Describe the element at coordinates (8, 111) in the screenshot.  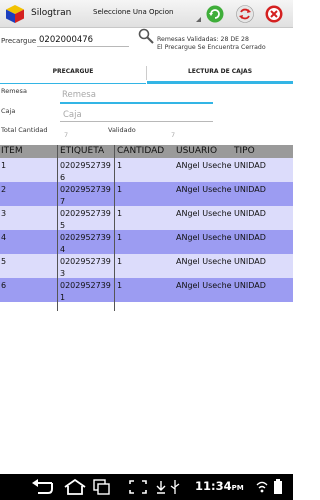
I see `caja-label: Caja` at that location.